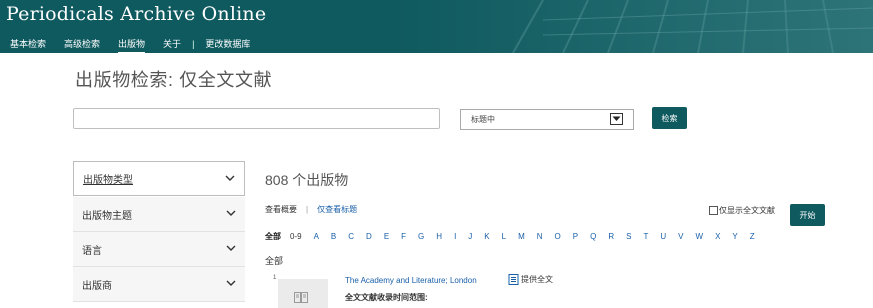 The width and height of the screenshot is (873, 308). What do you see at coordinates (172, 44) in the screenshot?
I see `nav-about: 关于` at bounding box center [172, 44].